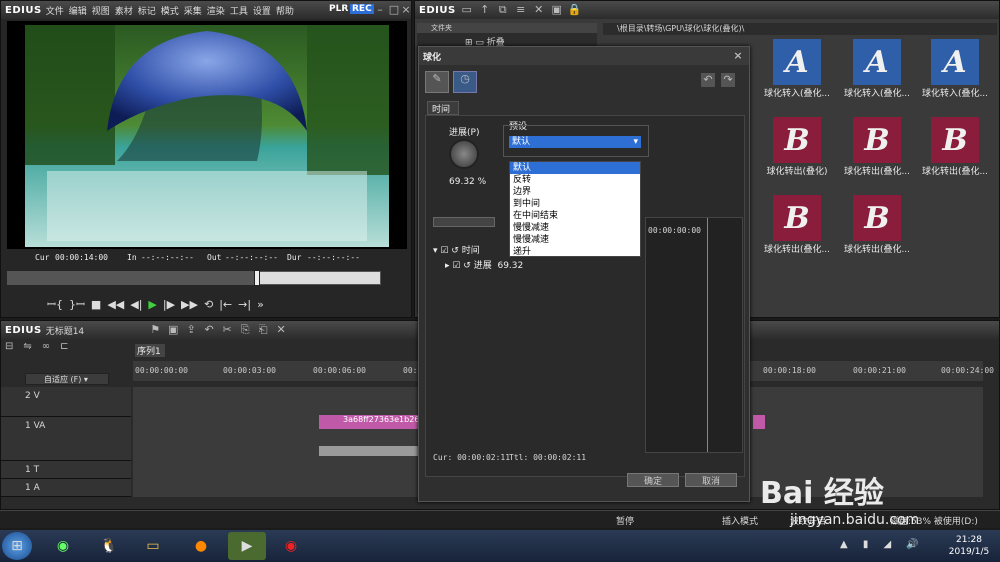  I want to click on keyframe-playhead, so click(707, 335).